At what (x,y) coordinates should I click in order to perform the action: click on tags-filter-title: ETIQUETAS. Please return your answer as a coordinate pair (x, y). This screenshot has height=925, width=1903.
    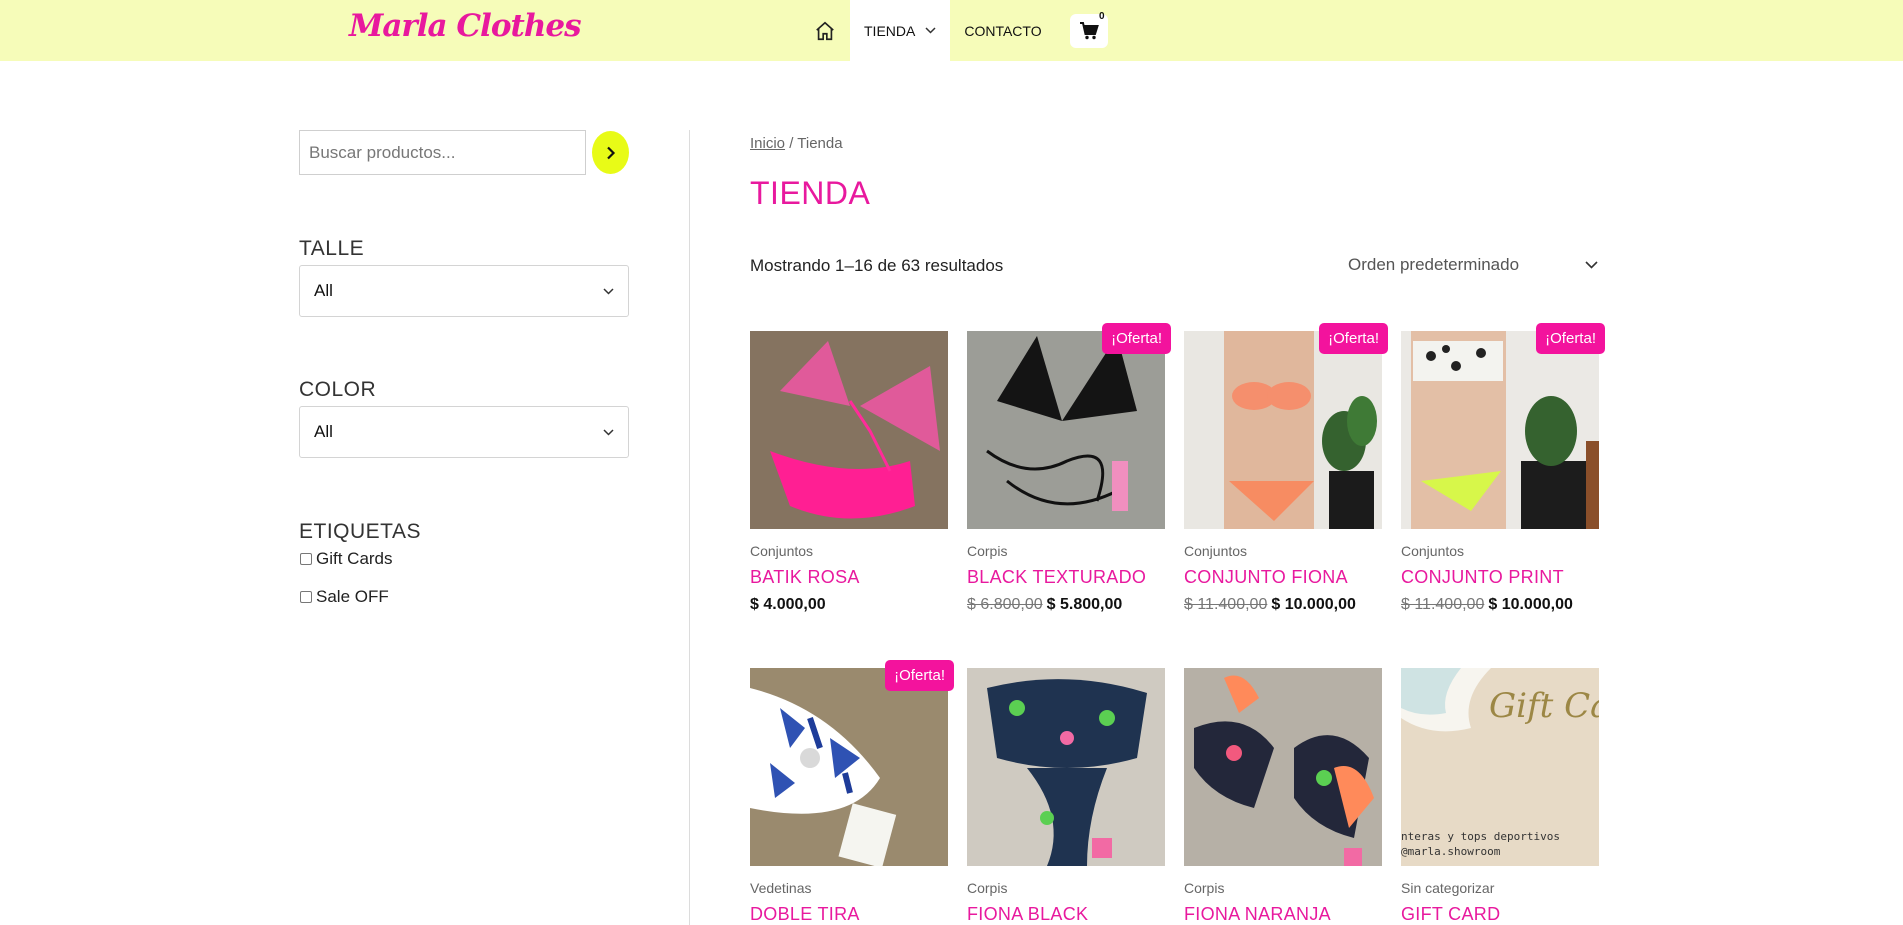
    Looking at the image, I should click on (360, 531).